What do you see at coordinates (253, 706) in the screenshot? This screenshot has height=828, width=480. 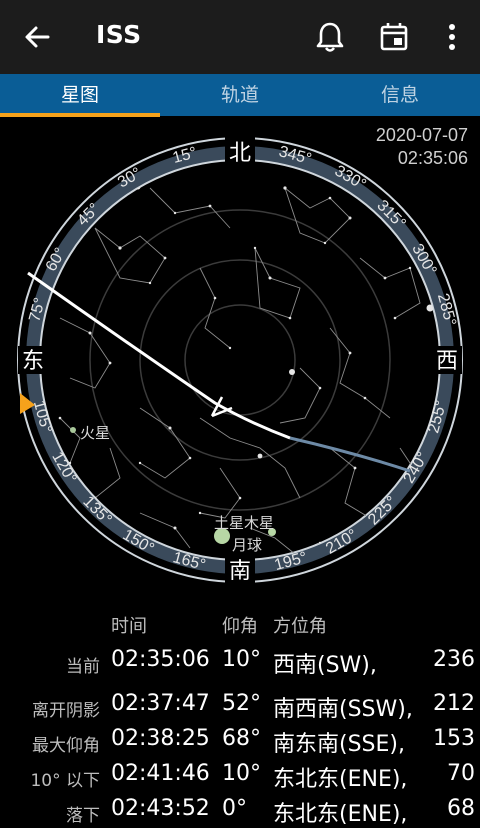 I see `table-row: 离开阴影 02:37:47 52° 南西南(SSW), 212` at bounding box center [253, 706].